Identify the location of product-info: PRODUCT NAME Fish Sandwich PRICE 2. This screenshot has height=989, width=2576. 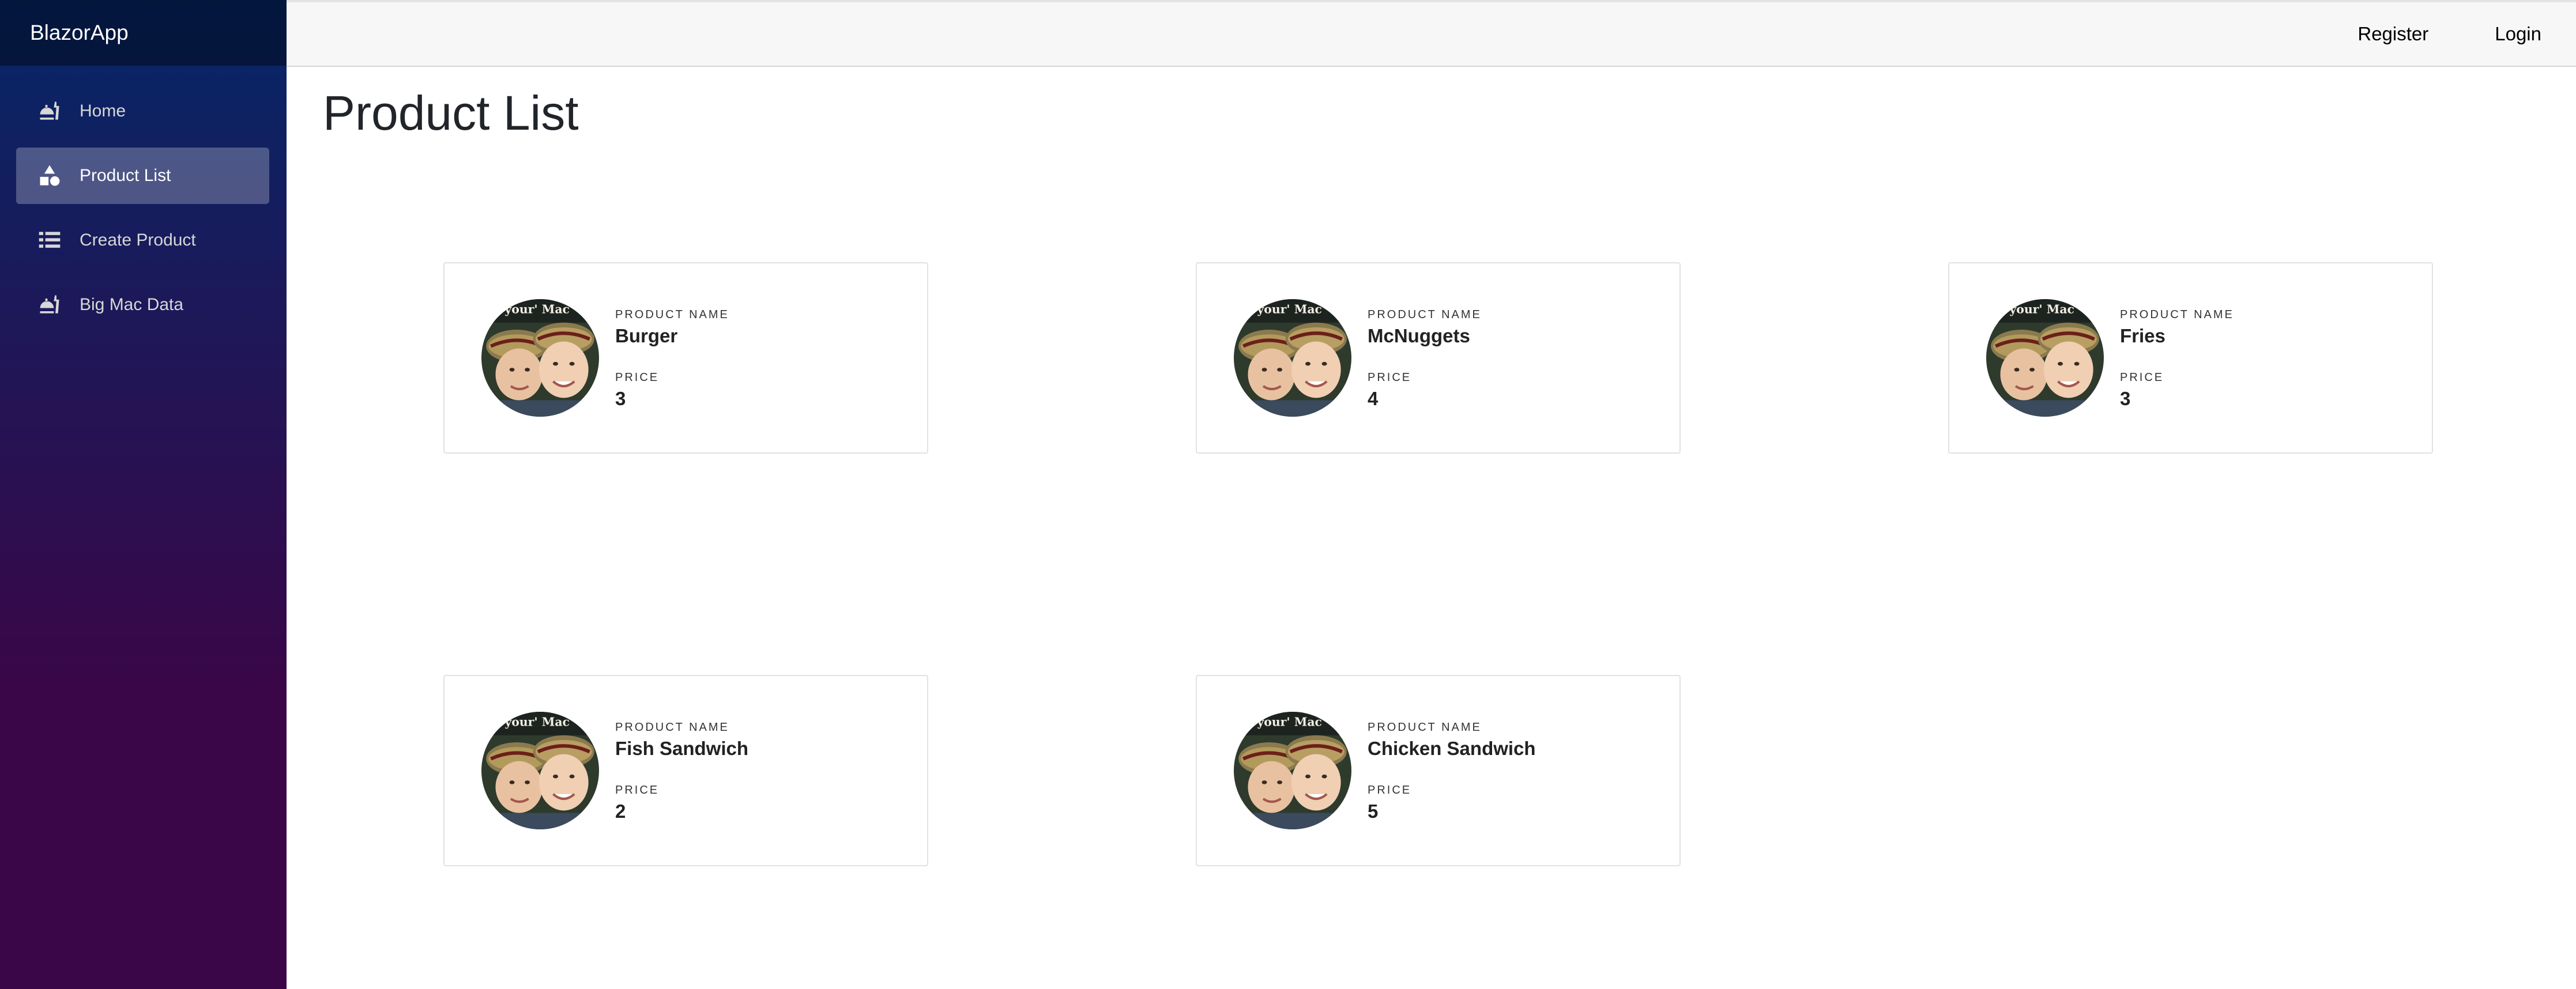
(681, 772).